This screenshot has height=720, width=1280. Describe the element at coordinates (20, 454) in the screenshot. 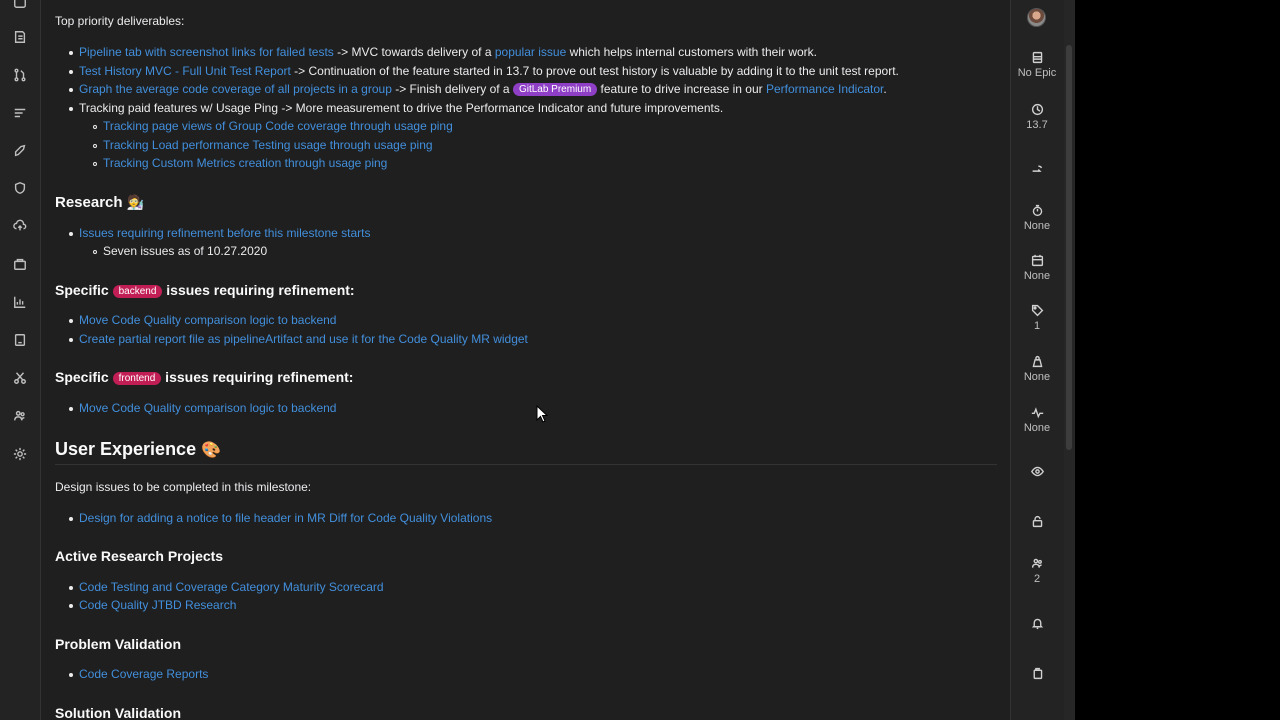

I see `settings-gear-icon` at that location.